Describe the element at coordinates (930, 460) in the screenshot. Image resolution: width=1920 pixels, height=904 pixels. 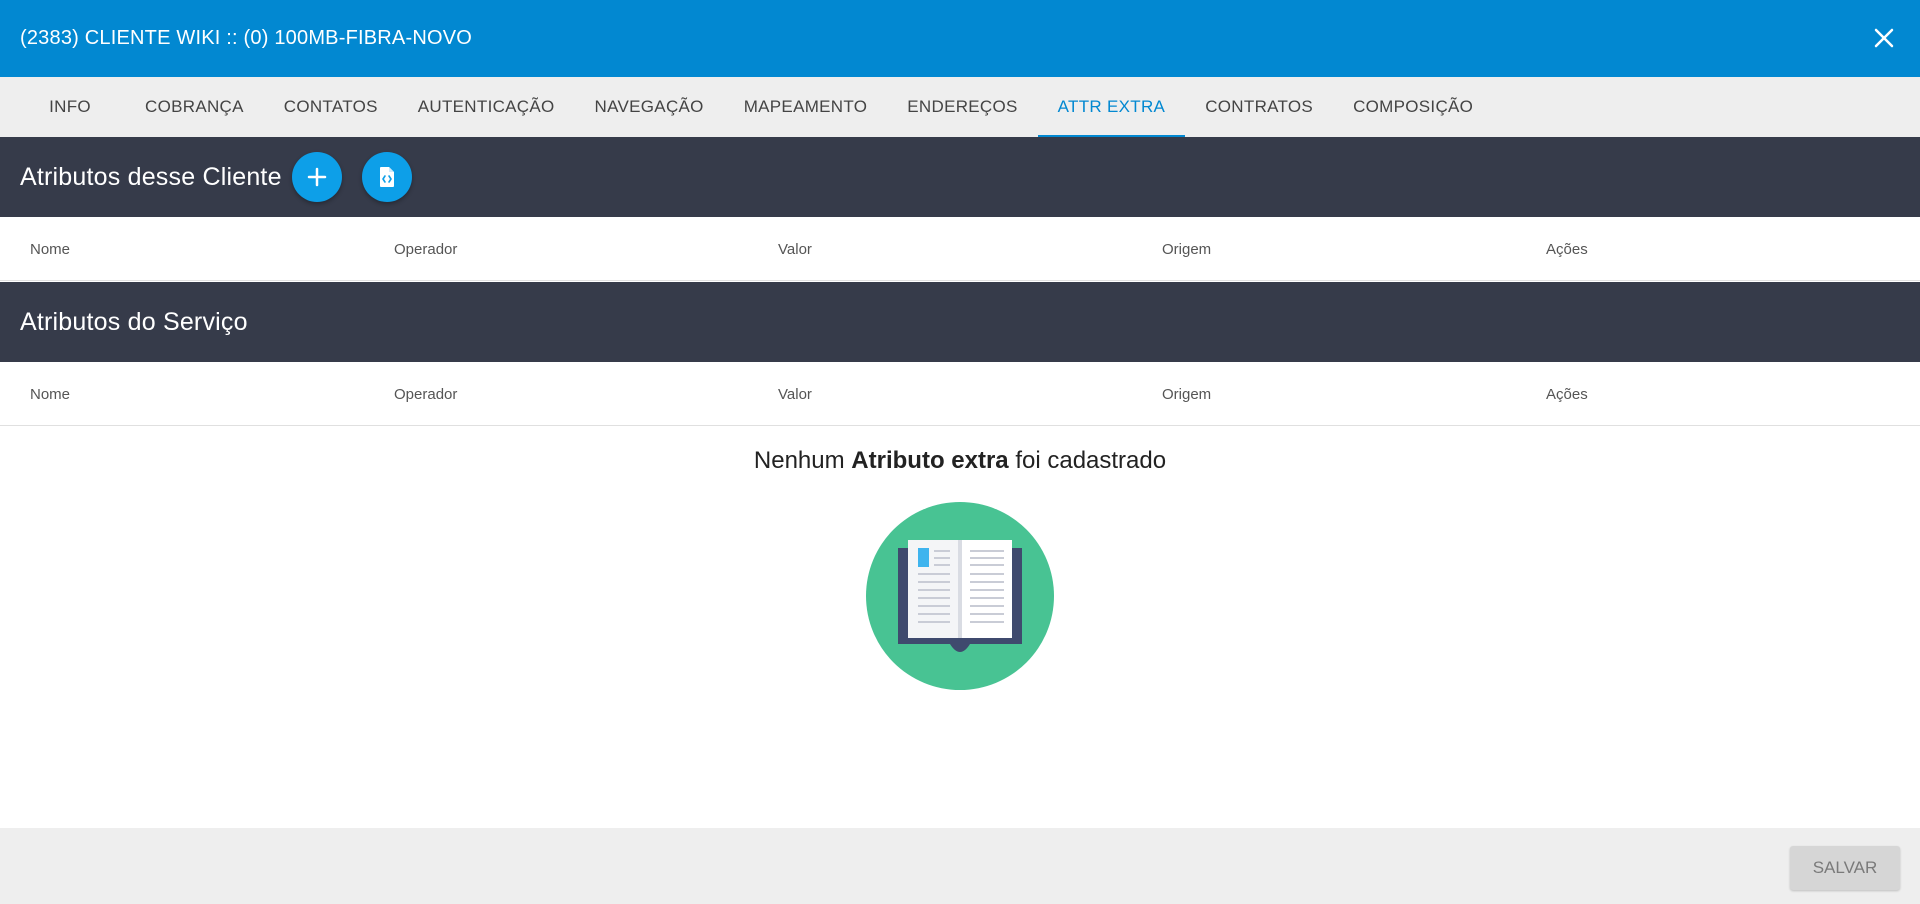
I see `empty-message-bold: Atributo extra` at that location.